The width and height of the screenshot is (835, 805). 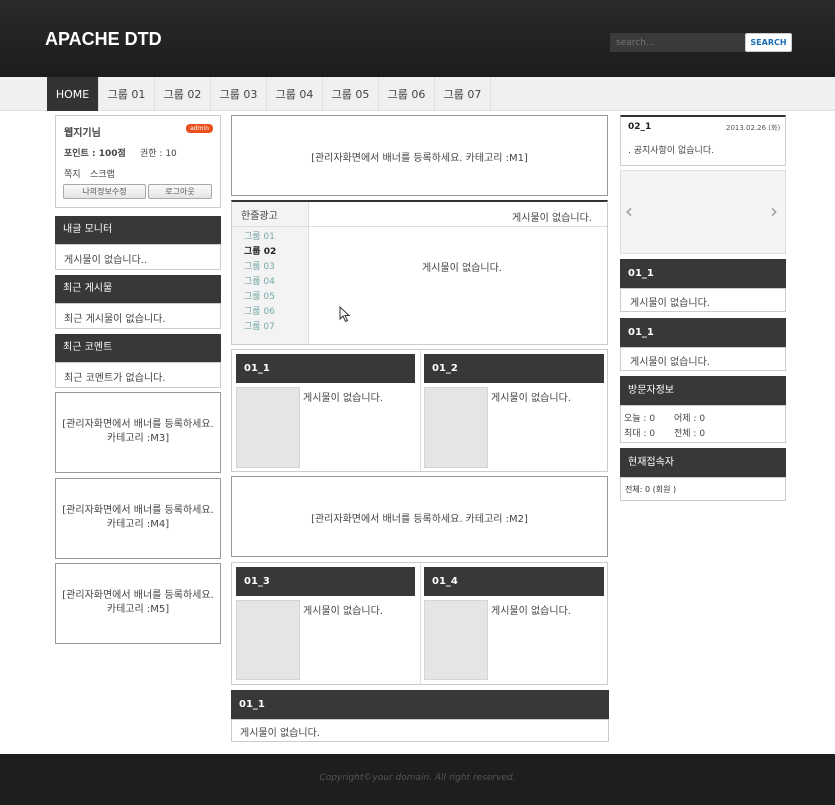 What do you see at coordinates (677, 42) in the screenshot?
I see `search-input` at bounding box center [677, 42].